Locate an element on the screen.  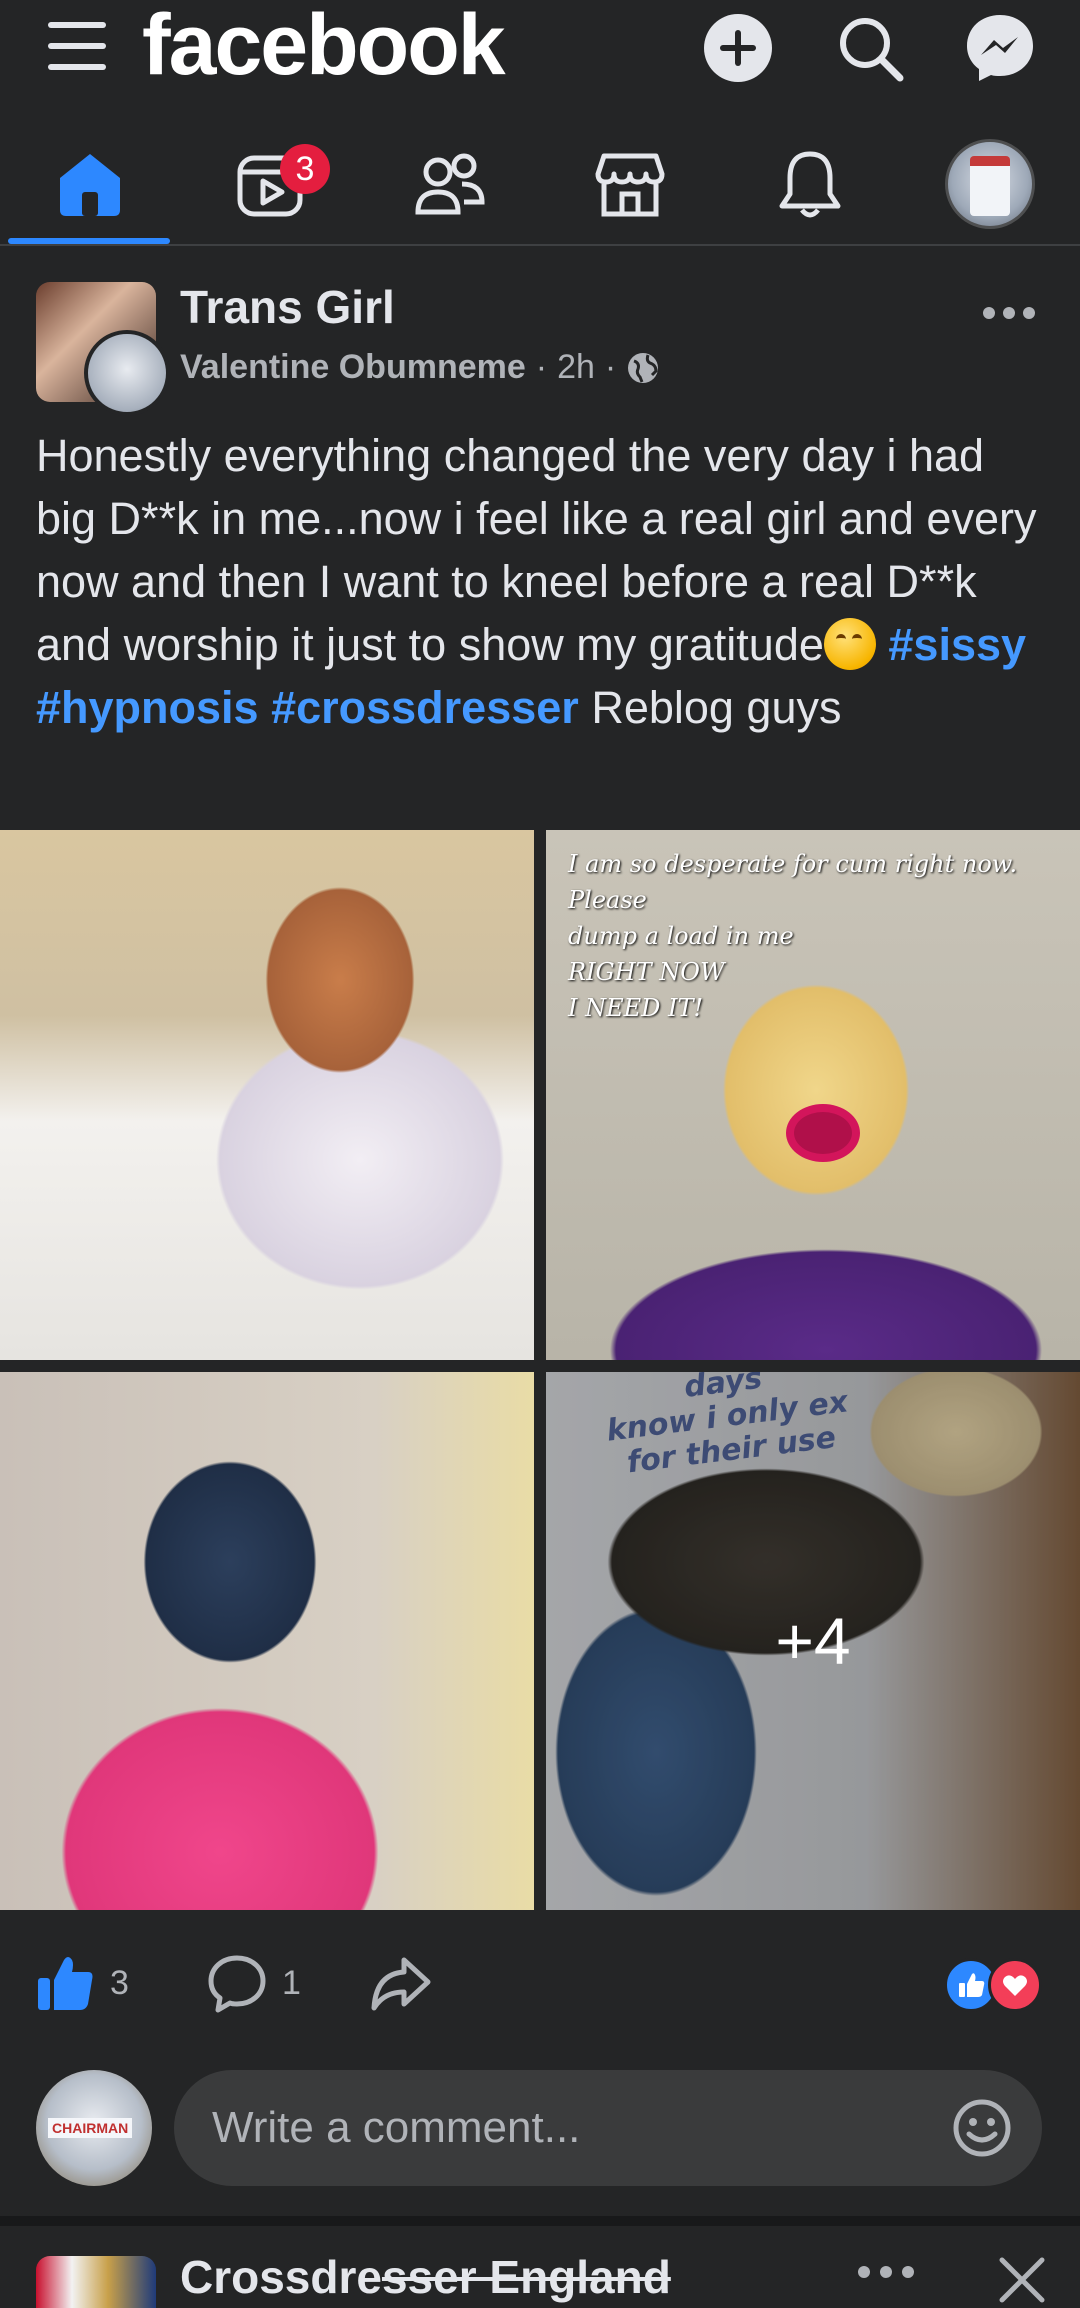
like-button: 3 is located at coordinates (81, 1983).